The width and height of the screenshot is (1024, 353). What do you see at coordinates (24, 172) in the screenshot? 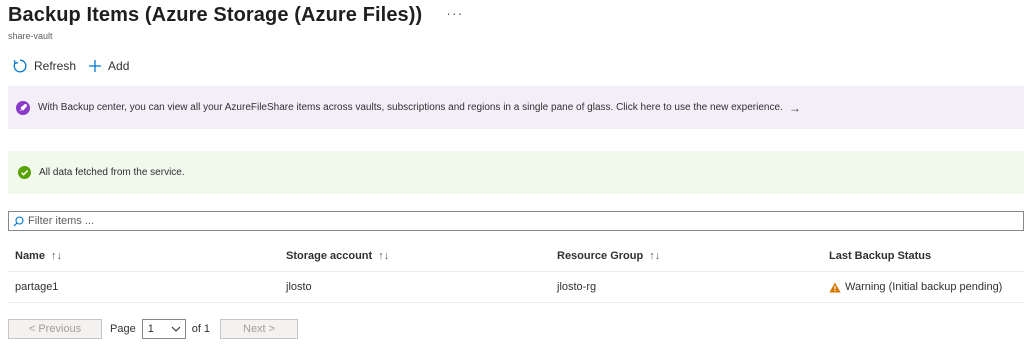
I see `success-check-icon` at bounding box center [24, 172].